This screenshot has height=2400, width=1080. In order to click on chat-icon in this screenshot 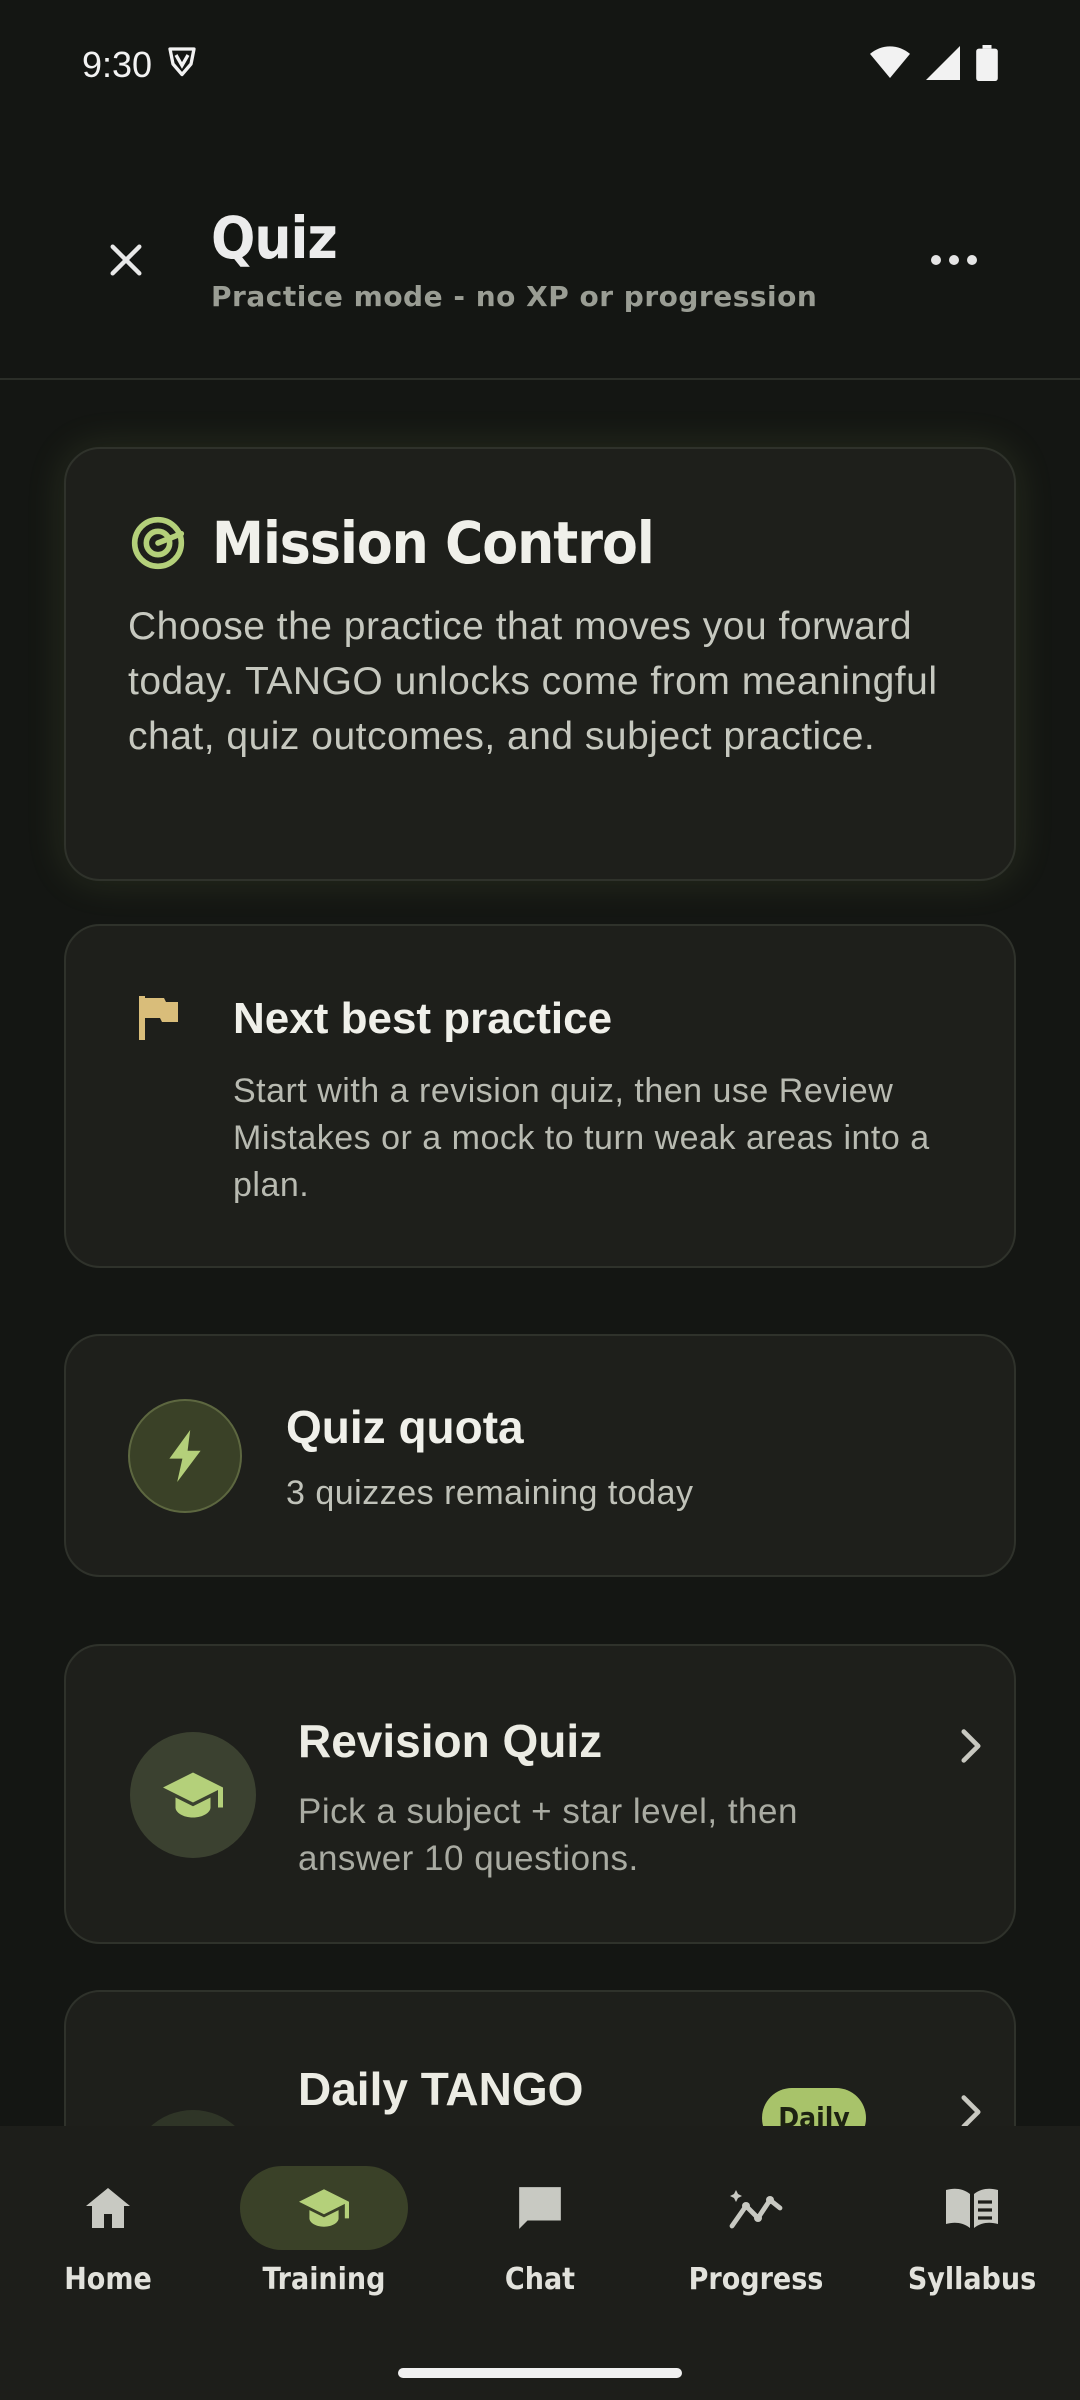, I will do `click(540, 2208)`.